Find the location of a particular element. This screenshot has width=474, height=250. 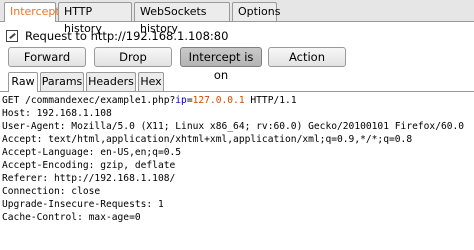

header-line-referer: Referer: http://192.168.1.108/ is located at coordinates (89, 178).